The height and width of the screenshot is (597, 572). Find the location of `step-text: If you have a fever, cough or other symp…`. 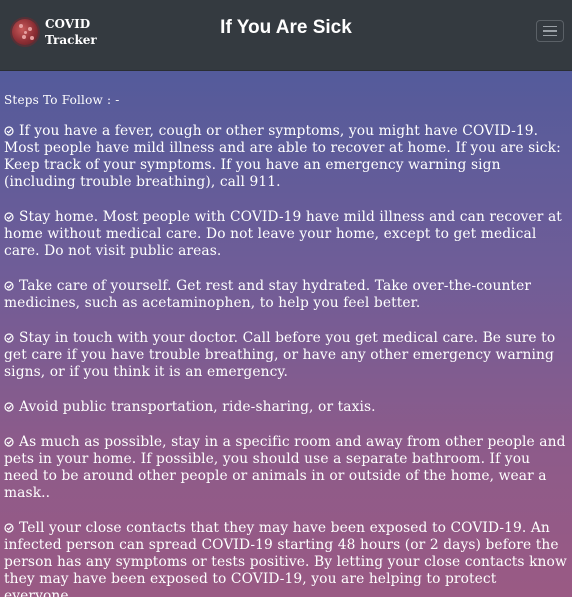

step-text: If you have a fever, cough or other symp… is located at coordinates (282, 156).